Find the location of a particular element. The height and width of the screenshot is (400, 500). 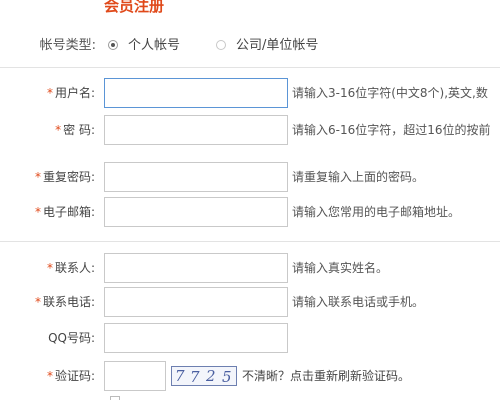

radio-personal-account: 个人帐号 is located at coordinates (144, 46).